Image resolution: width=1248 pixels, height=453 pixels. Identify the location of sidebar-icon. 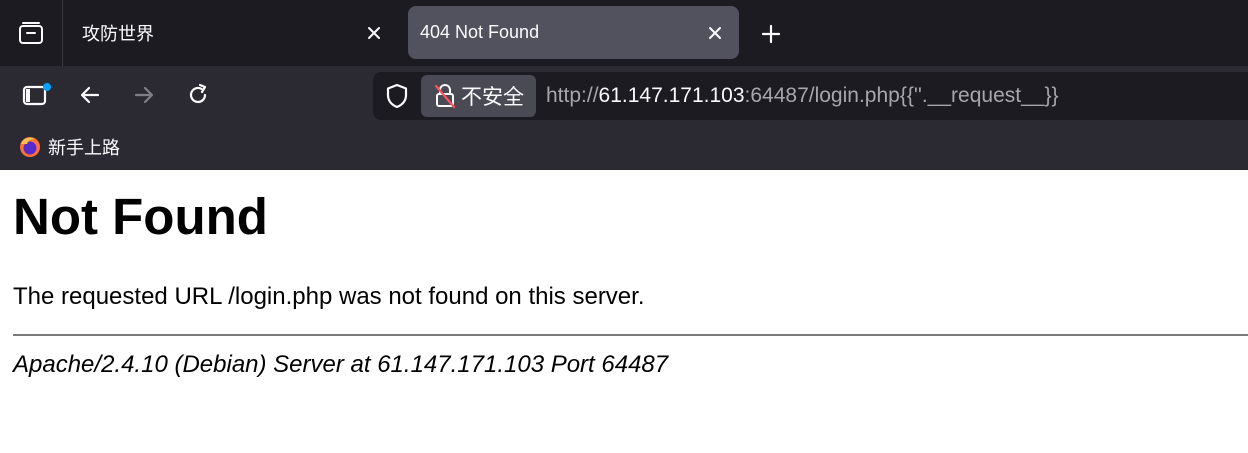
(36, 94).